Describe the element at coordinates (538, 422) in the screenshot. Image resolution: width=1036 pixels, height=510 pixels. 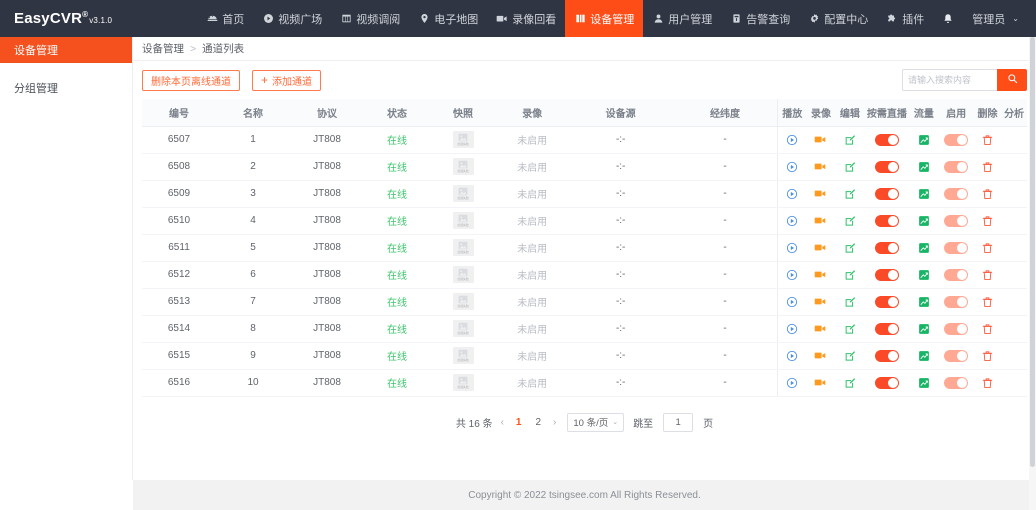
I see `pagination-page-2: 2` at that location.